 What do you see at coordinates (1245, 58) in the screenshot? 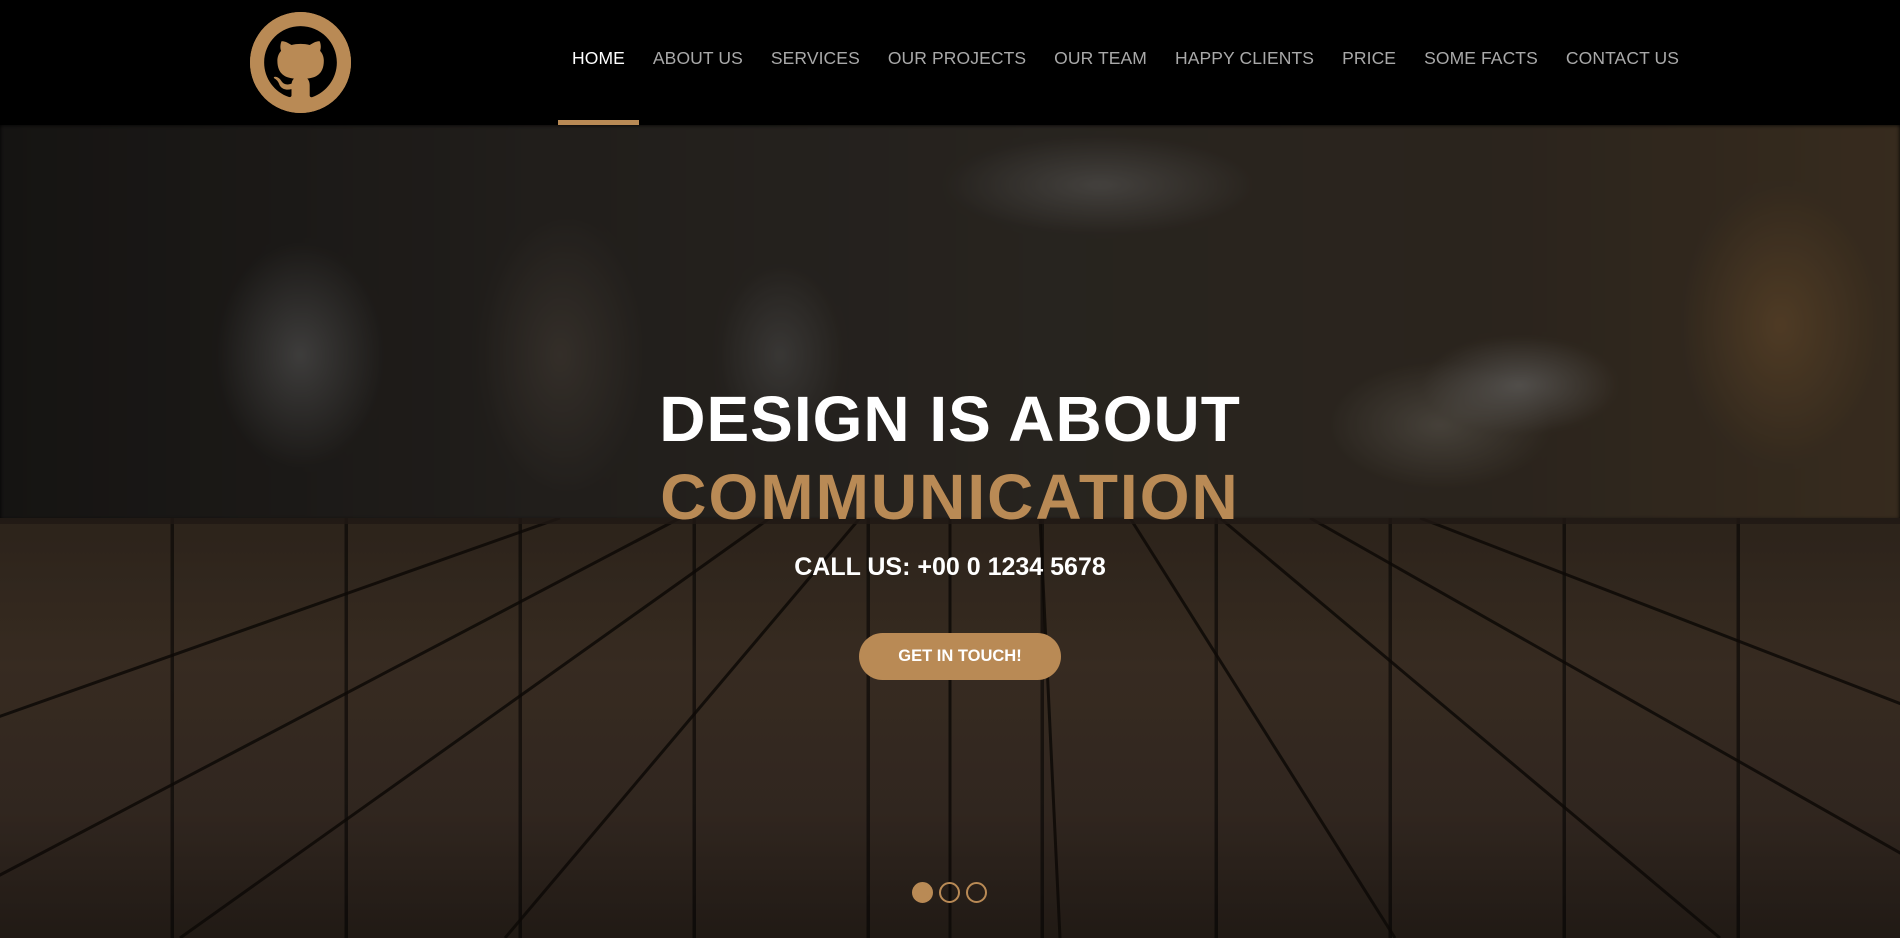
I see `nav-item-label: HAPPY CLIENTS` at bounding box center [1245, 58].